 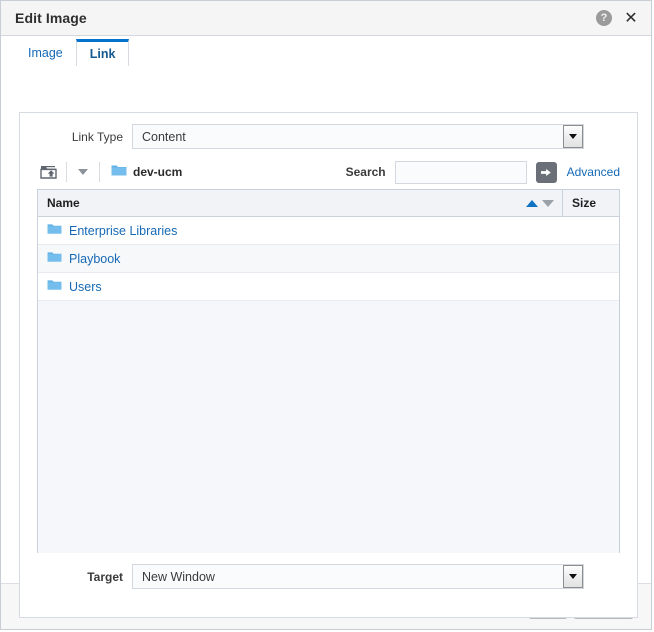 What do you see at coordinates (102, 52) in the screenshot?
I see `tab-link: Link` at bounding box center [102, 52].